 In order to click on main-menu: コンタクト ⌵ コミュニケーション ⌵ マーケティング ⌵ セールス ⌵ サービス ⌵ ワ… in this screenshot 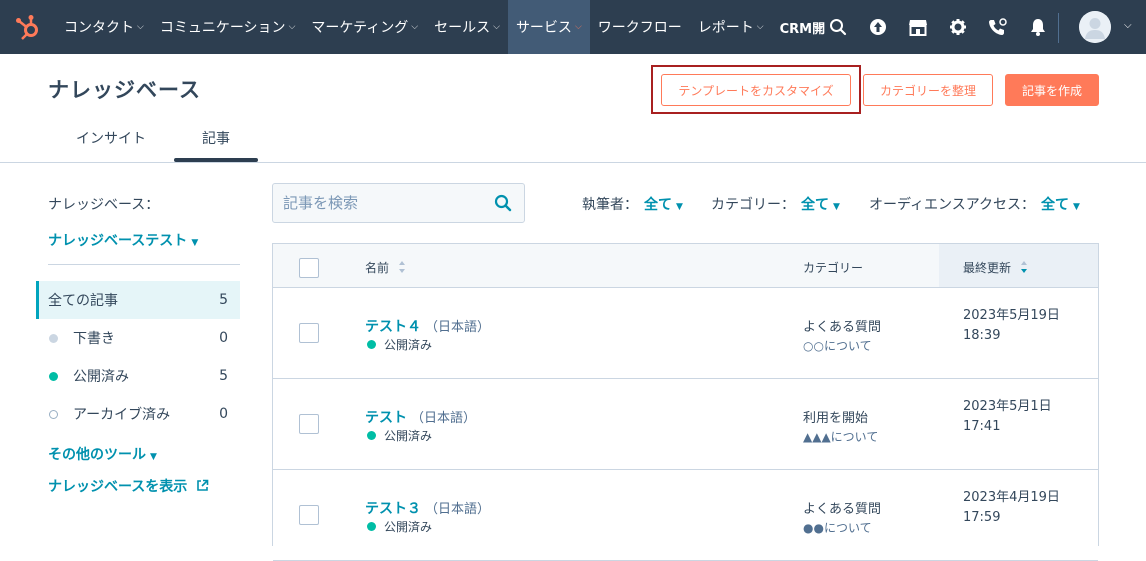, I will do `click(444, 27)`.